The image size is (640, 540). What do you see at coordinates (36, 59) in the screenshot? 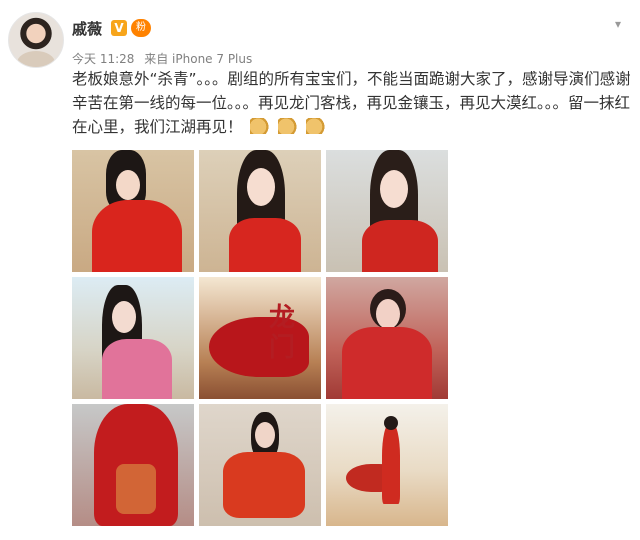
I see `avatar-shoulders` at bounding box center [36, 59].